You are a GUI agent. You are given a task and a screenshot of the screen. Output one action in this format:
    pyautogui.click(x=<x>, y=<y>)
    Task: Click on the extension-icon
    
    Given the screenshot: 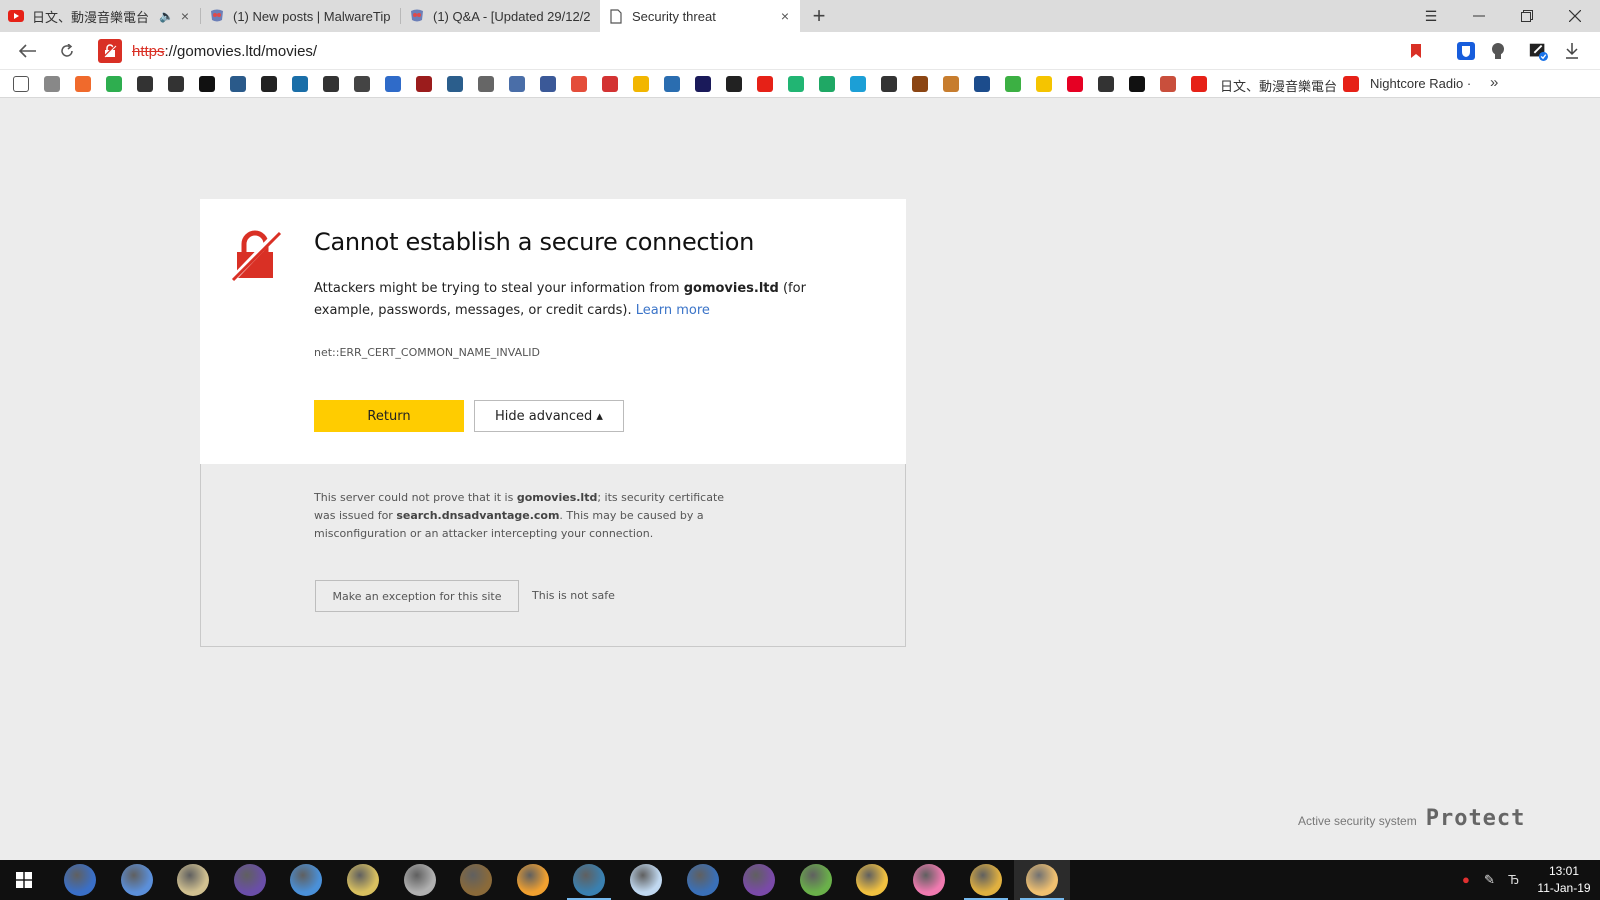 What is the action you would take?
    pyautogui.click(x=1538, y=51)
    